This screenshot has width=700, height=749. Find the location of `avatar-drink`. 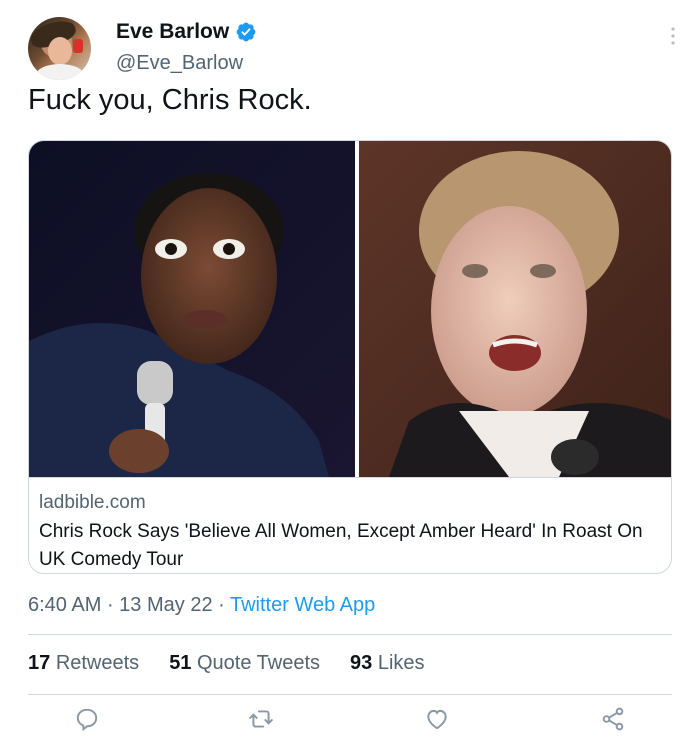

avatar-drink is located at coordinates (78, 46).